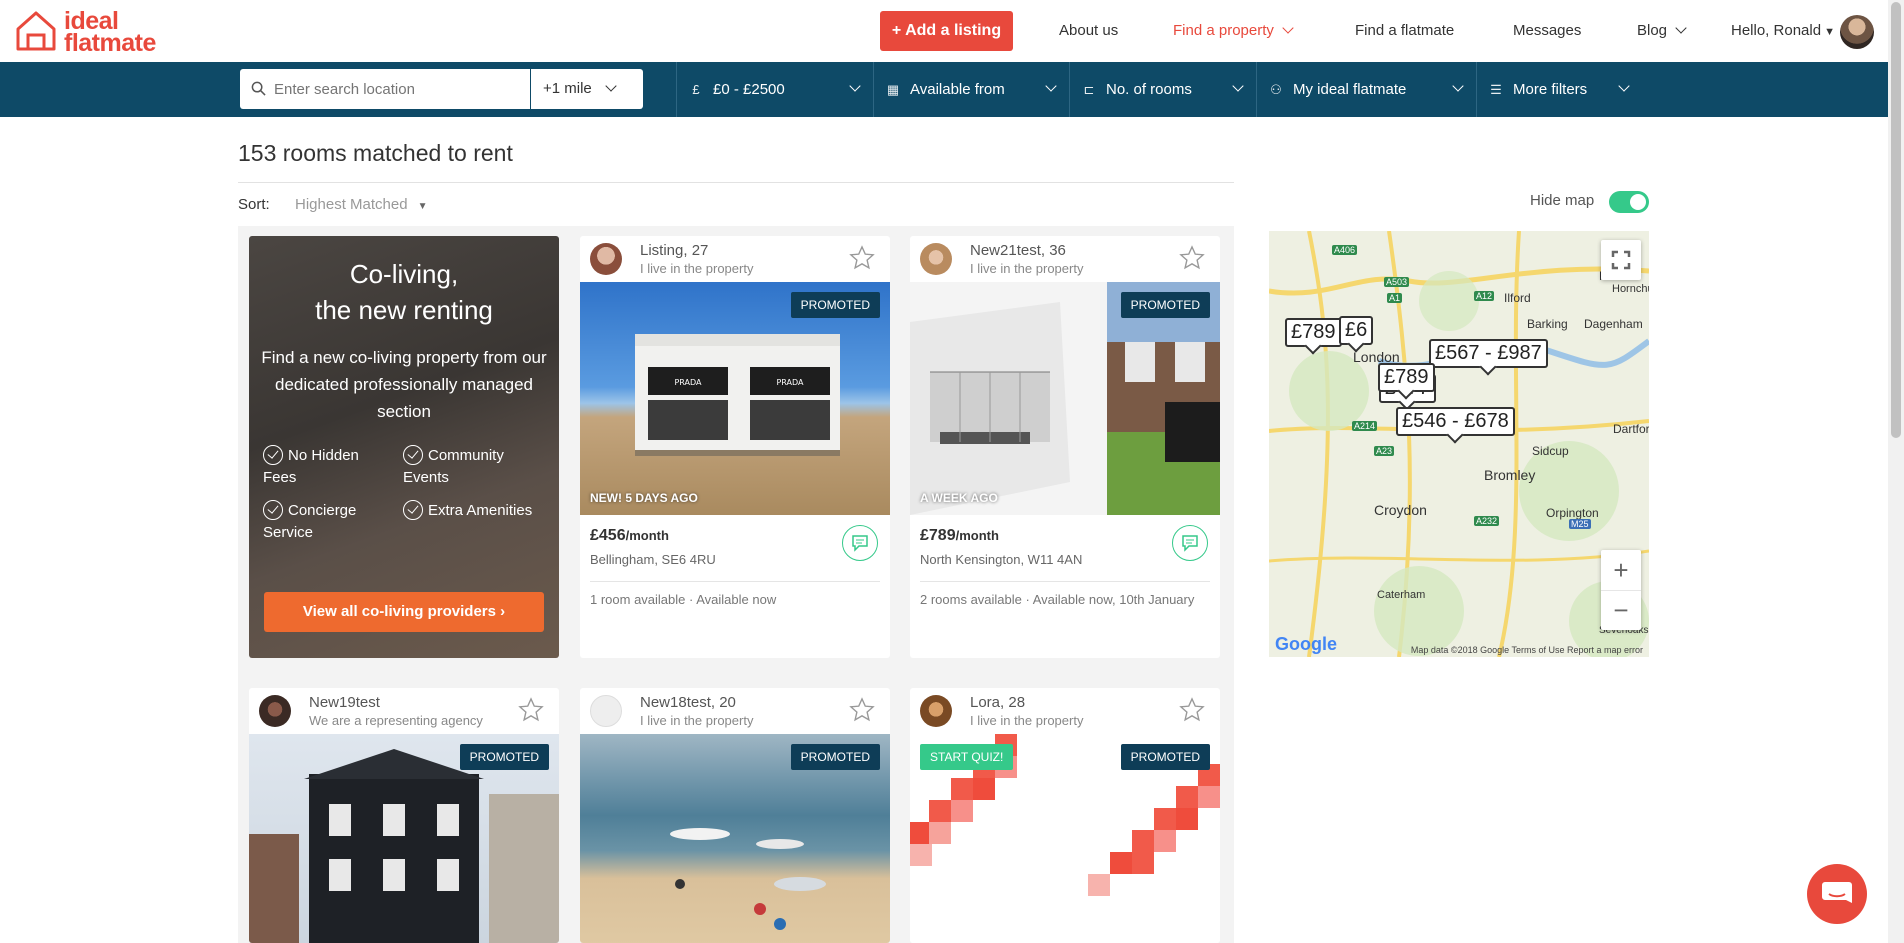  Describe the element at coordinates (1662, 30) in the screenshot. I see `nav-blog: Blog` at that location.